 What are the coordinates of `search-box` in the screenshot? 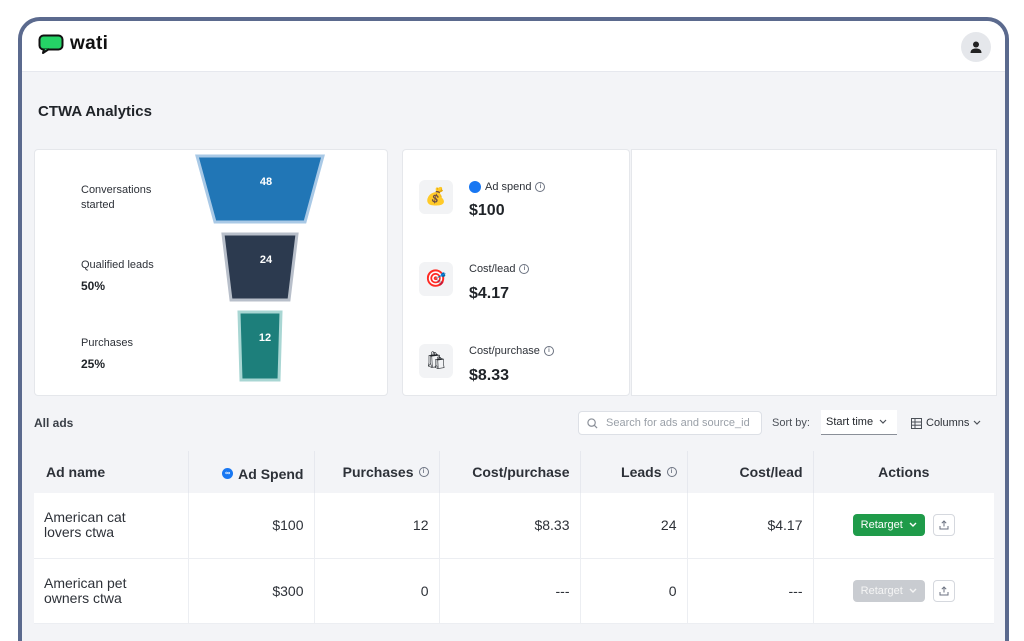 It's located at (670, 423).